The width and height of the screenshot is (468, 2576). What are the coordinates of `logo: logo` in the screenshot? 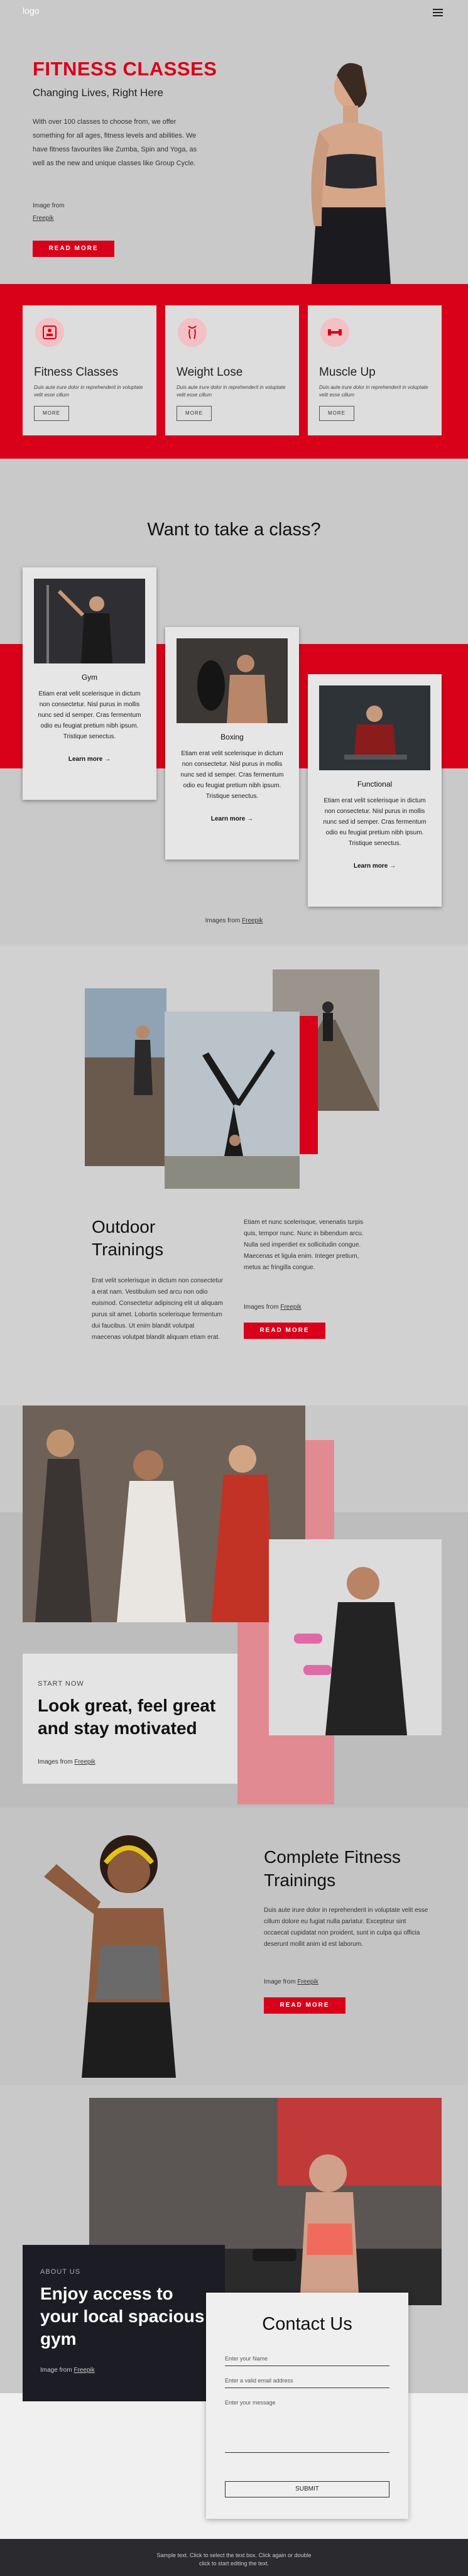 It's located at (31, 11).